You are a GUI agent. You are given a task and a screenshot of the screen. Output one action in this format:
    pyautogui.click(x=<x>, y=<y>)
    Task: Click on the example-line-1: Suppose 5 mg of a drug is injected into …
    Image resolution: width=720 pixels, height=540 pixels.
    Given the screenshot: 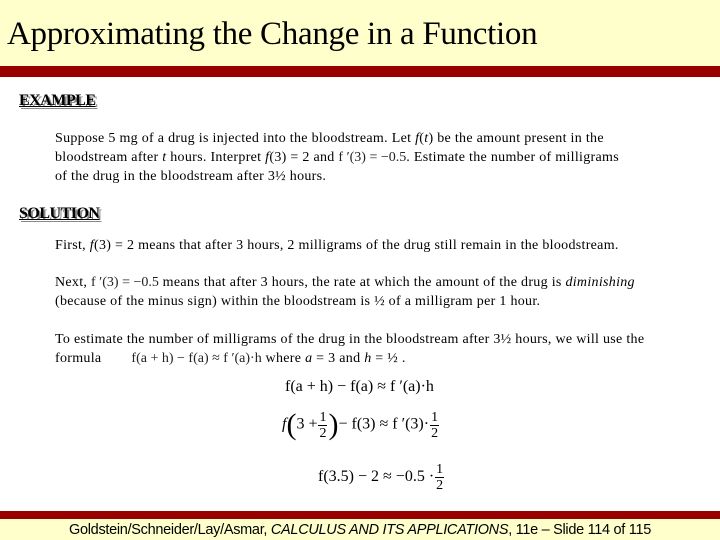 What is the action you would take?
    pyautogui.click(x=329, y=138)
    